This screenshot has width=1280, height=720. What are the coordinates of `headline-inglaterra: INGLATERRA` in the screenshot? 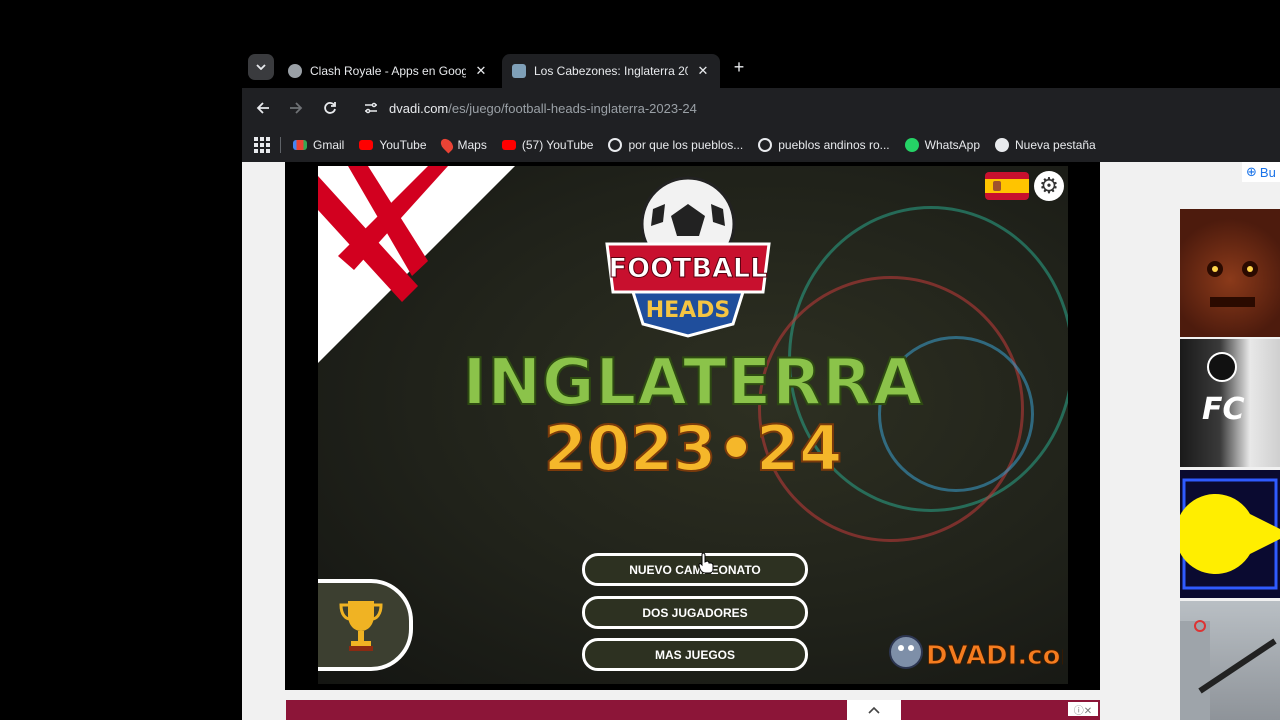 It's located at (693, 383).